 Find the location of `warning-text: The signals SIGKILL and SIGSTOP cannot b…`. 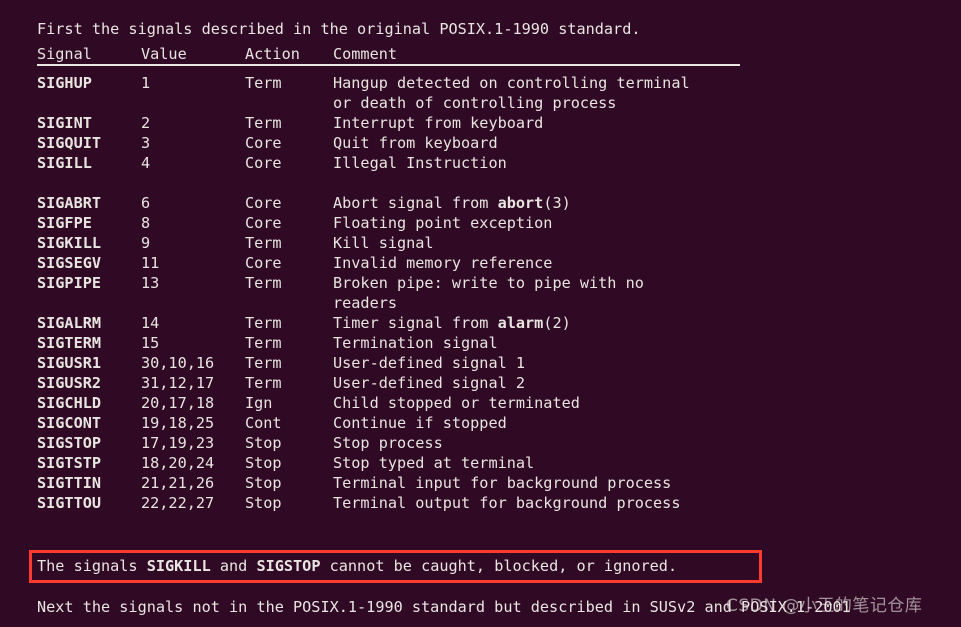

warning-text: The signals SIGKILL and SIGSTOP cannot b… is located at coordinates (357, 566).